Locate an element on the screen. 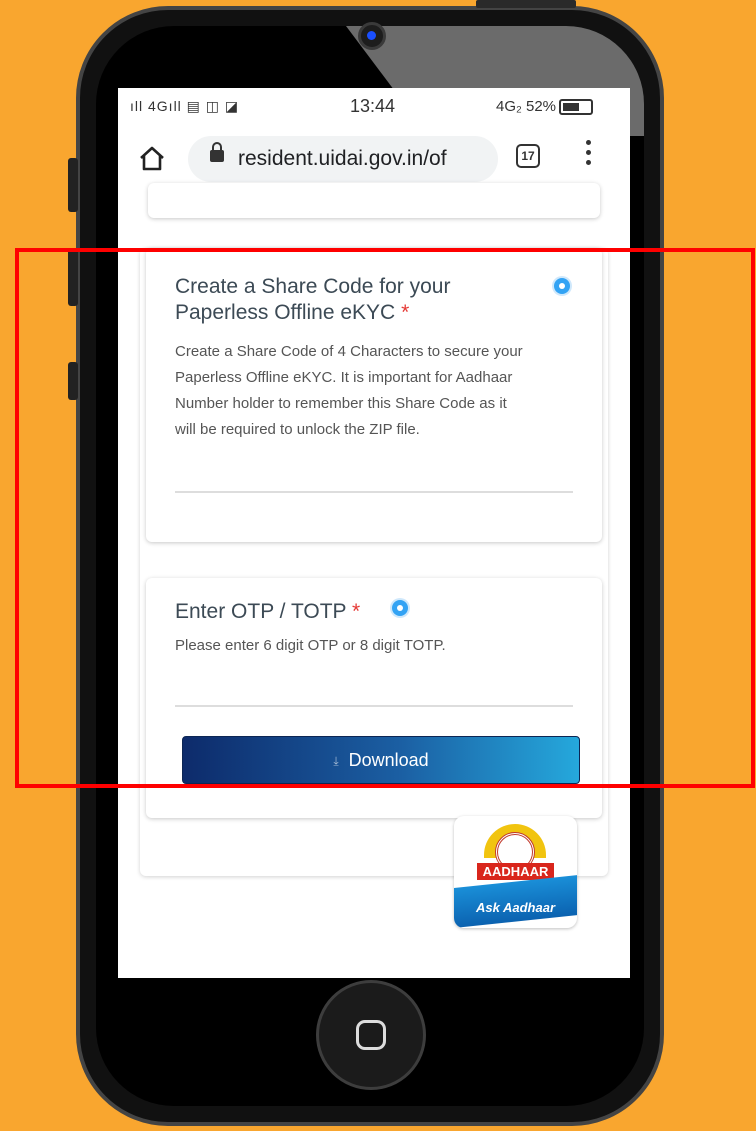 The width and height of the screenshot is (756, 1131). status-right: 4G₂ 52% is located at coordinates (545, 107).